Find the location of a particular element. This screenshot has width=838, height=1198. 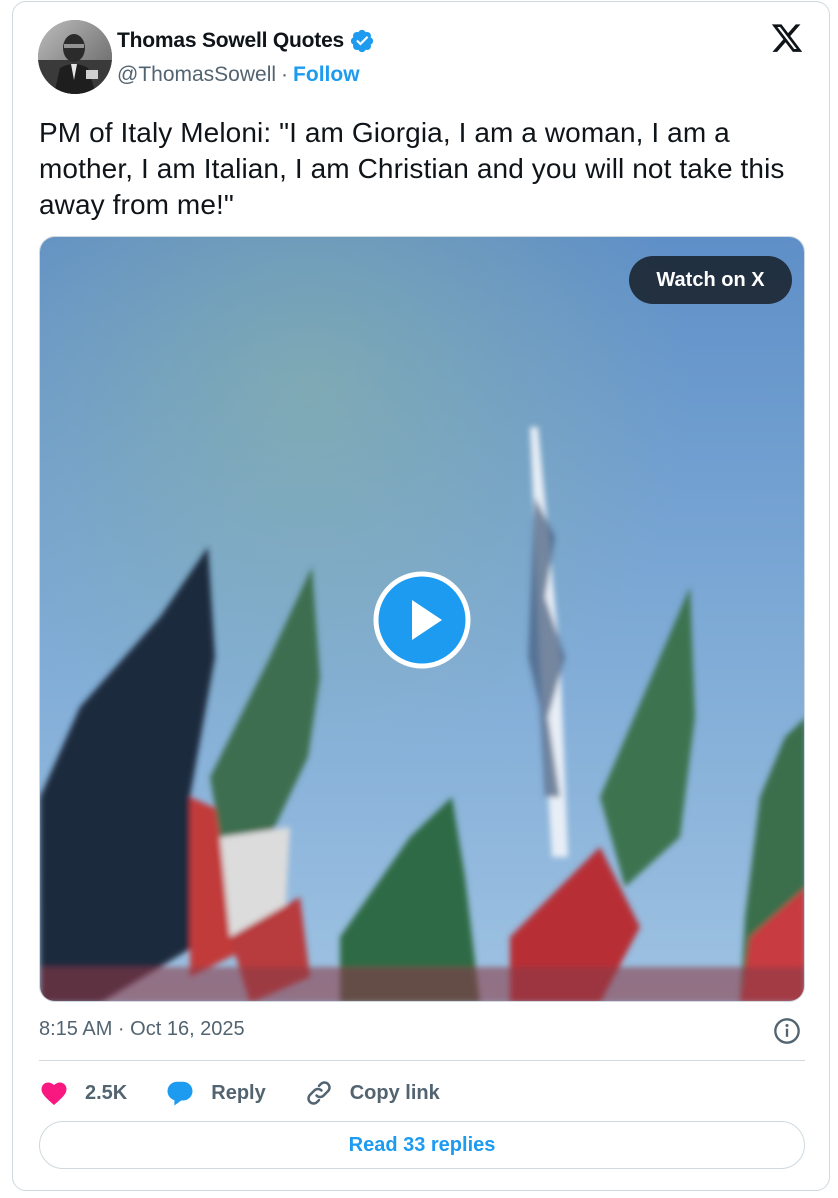

divider is located at coordinates (422, 1060).